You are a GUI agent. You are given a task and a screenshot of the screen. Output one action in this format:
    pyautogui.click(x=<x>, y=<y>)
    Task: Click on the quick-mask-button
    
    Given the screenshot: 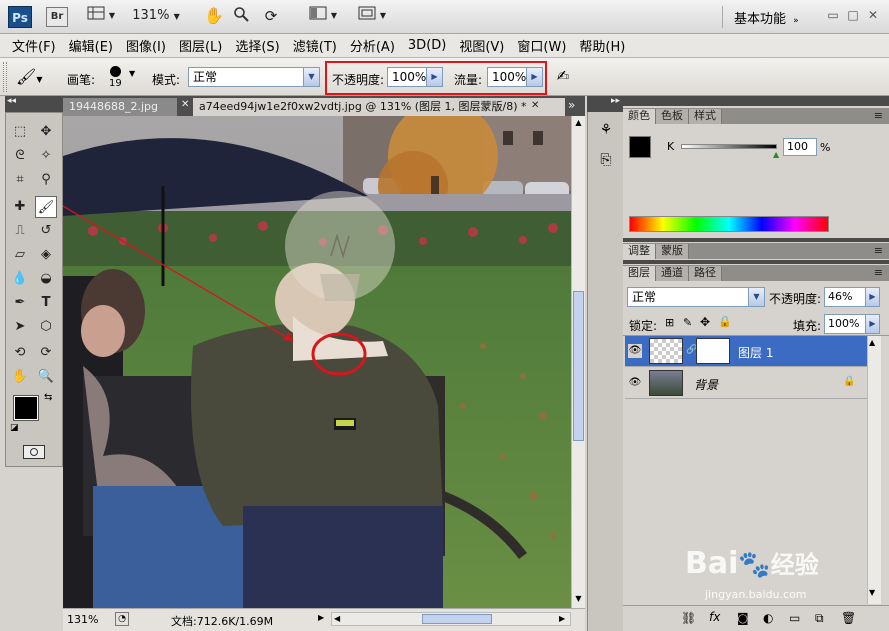 What is the action you would take?
    pyautogui.click(x=34, y=452)
    